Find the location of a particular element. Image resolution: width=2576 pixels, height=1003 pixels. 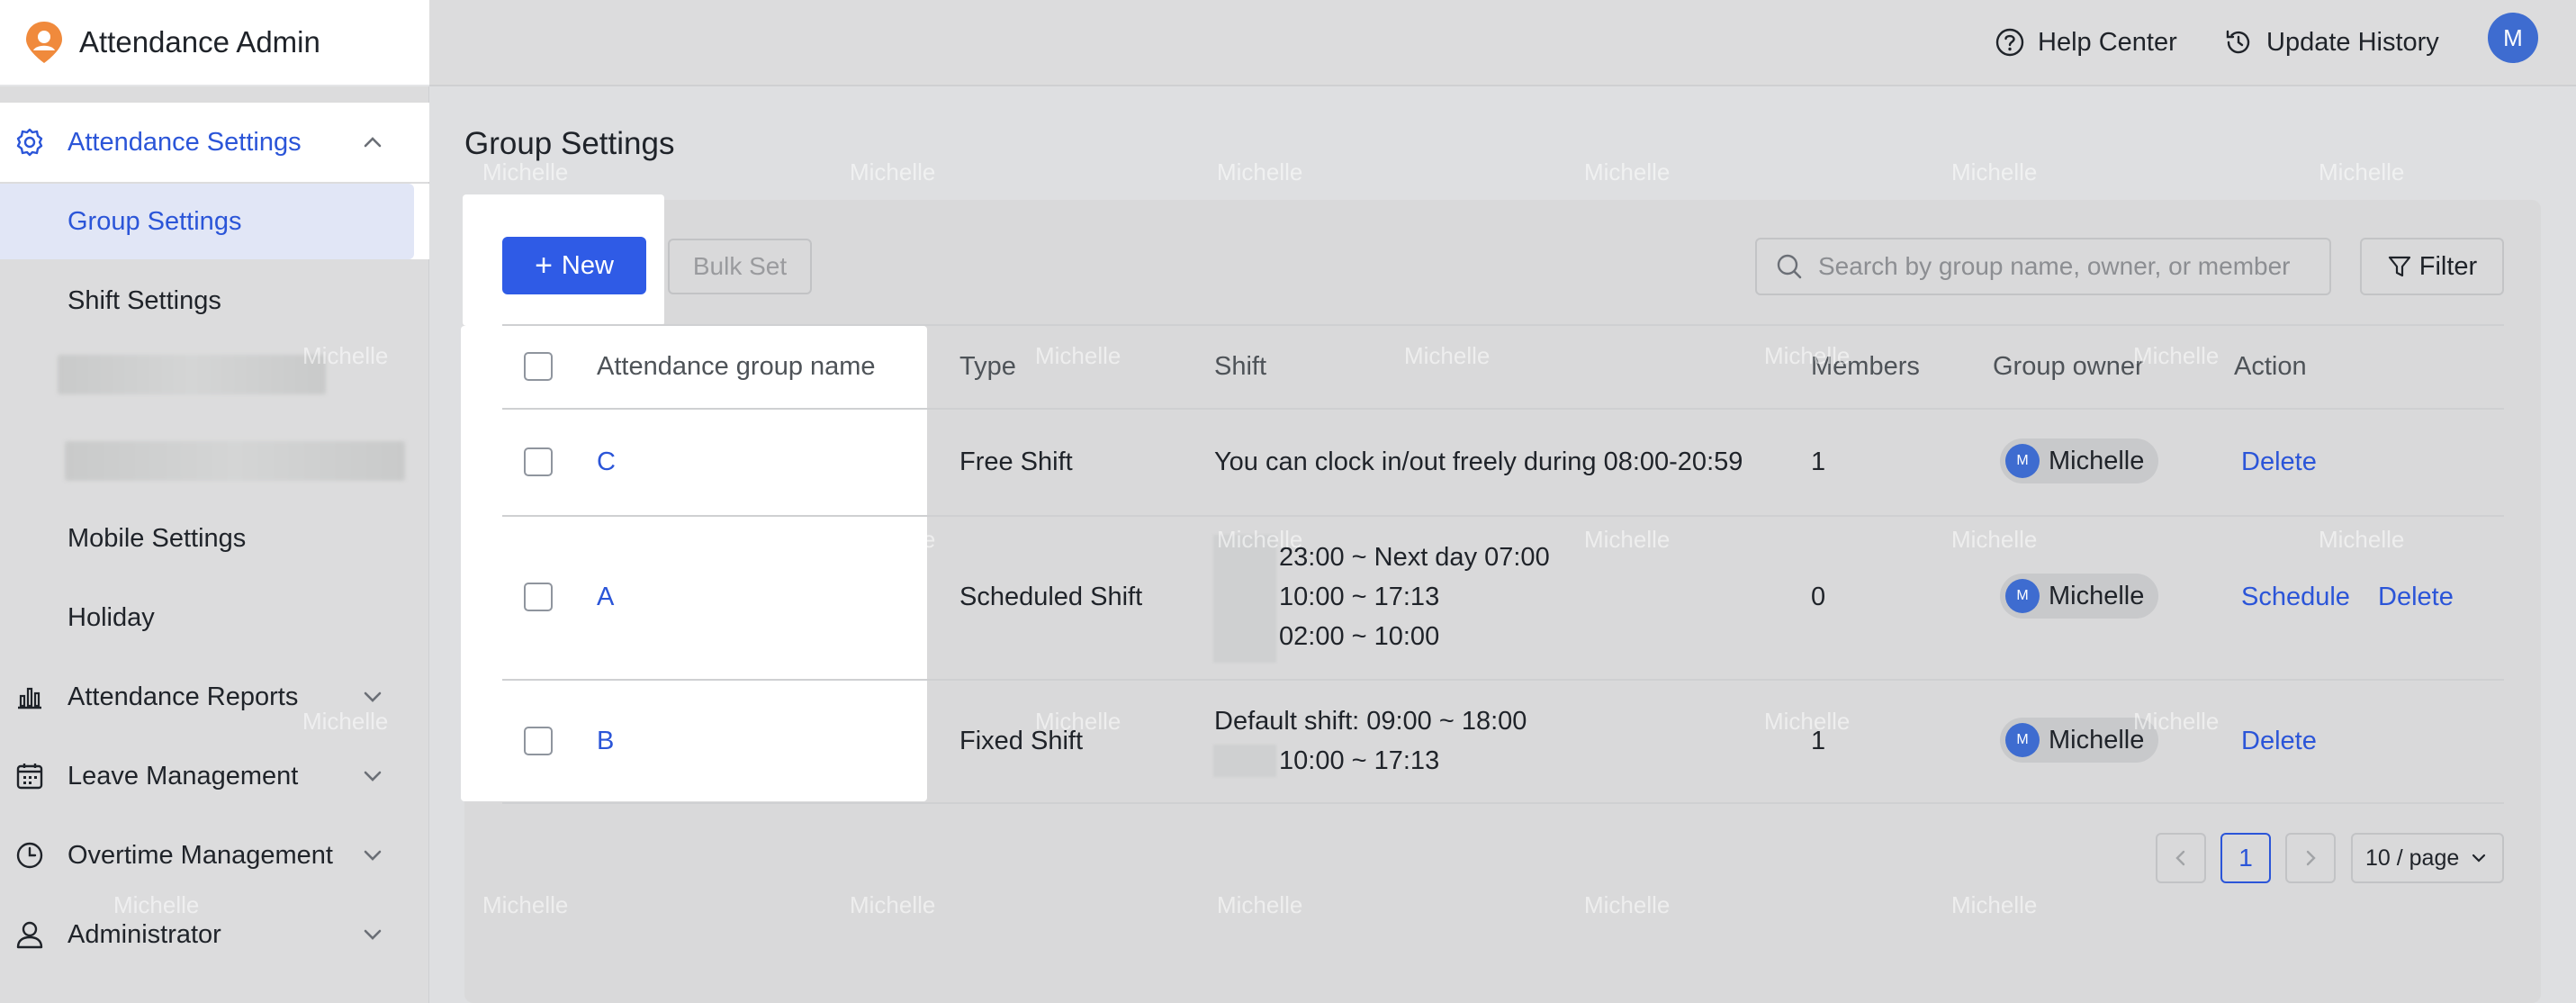

nav-attendance-reports: Attendance Reports is located at coordinates (214, 696).